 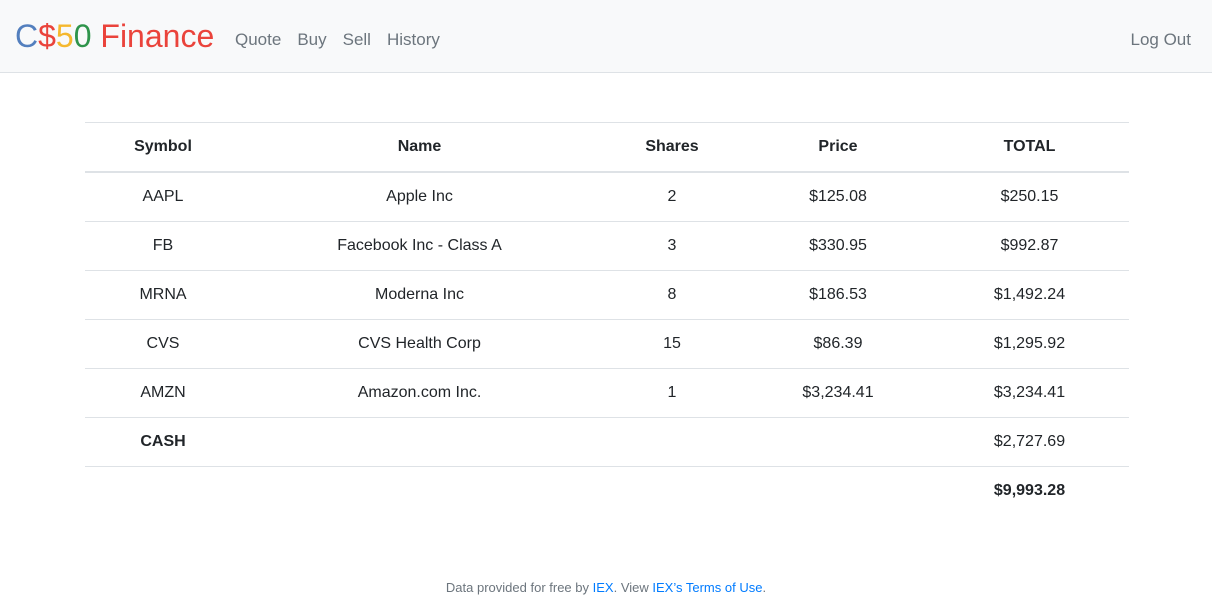 What do you see at coordinates (1029, 196) in the screenshot?
I see `cell-total: $250.15` at bounding box center [1029, 196].